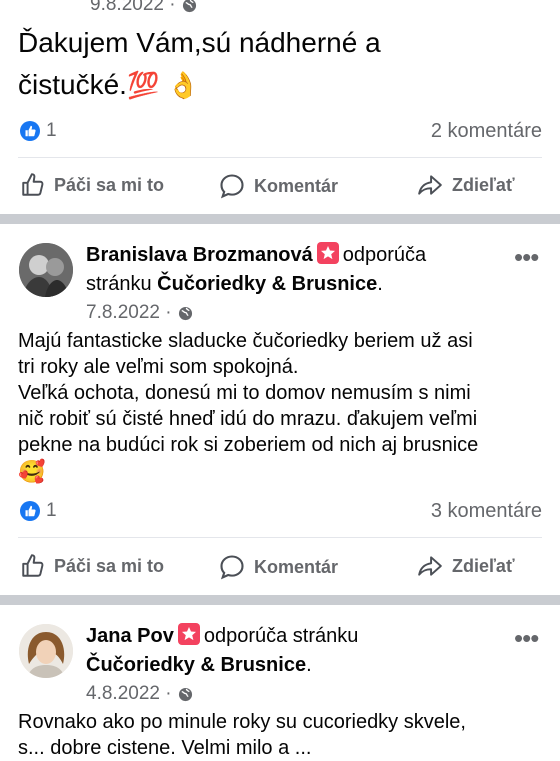  I want to click on post2-page-name: Čučoriedky & Brusnice, so click(267, 284).